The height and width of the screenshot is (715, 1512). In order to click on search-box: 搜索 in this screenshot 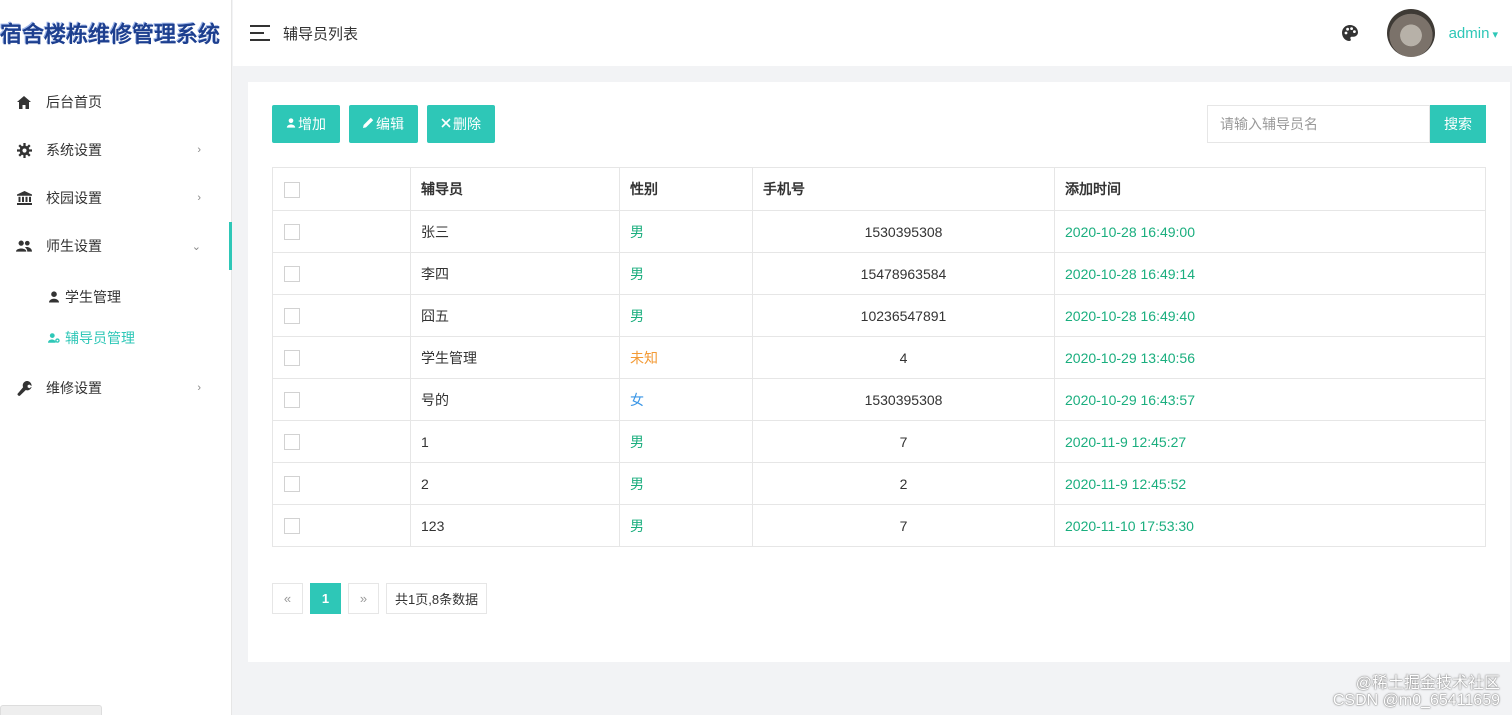, I will do `click(1346, 124)`.